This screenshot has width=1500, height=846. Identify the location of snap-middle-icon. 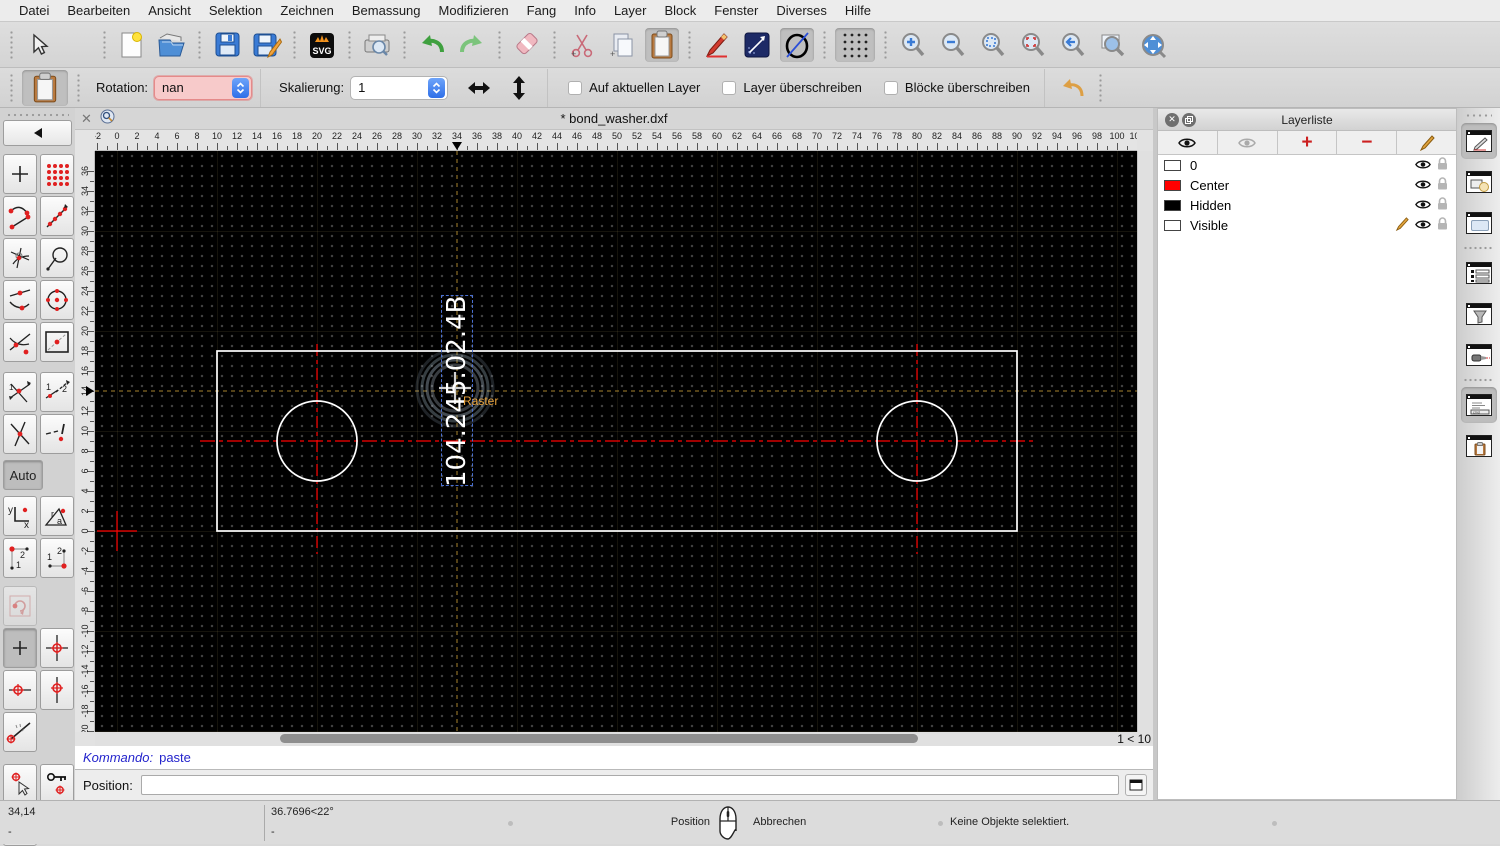
(20, 300).